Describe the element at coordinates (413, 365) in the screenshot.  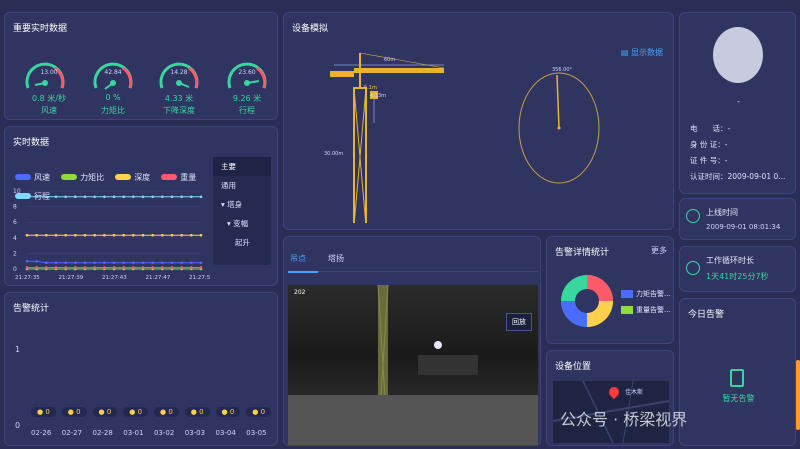
I see `camera-video: 202 回放` at that location.